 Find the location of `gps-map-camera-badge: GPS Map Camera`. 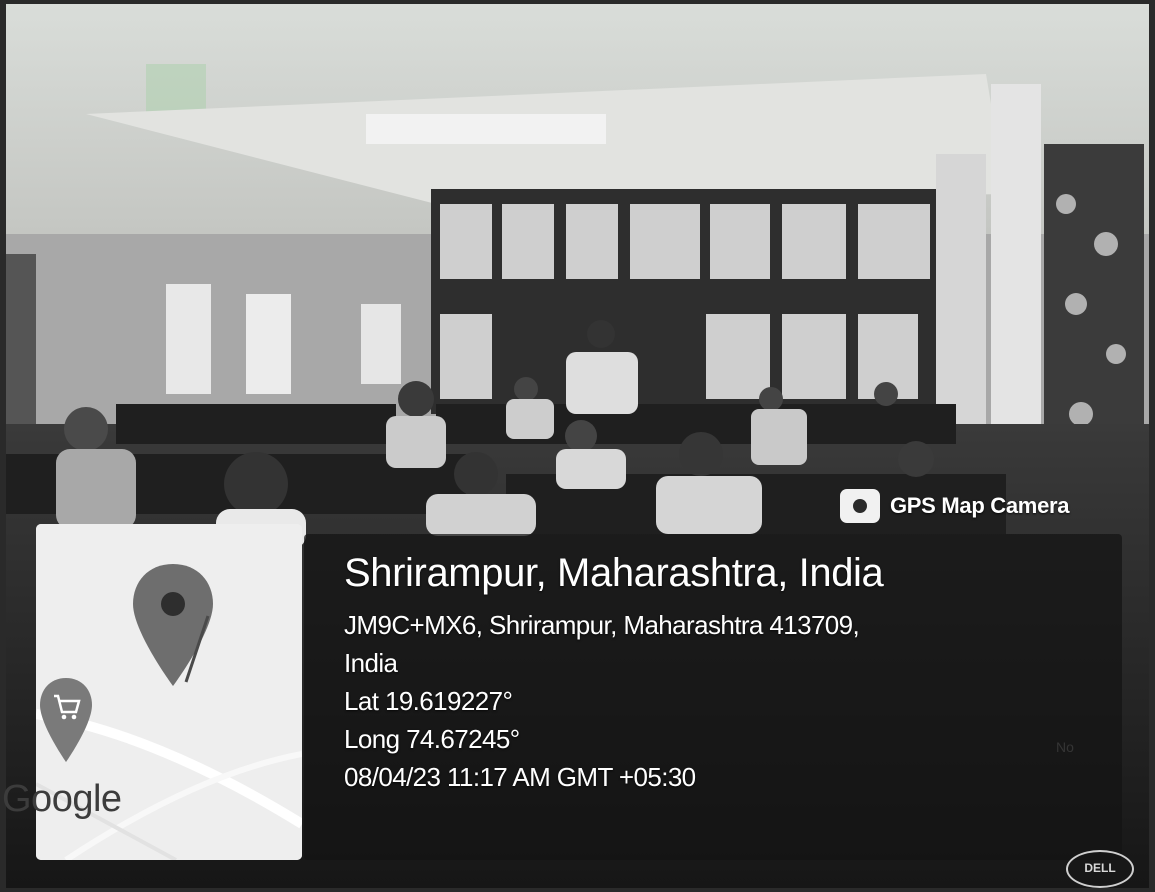

gps-map-camera-badge: GPS Map Camera is located at coordinates (979, 506).